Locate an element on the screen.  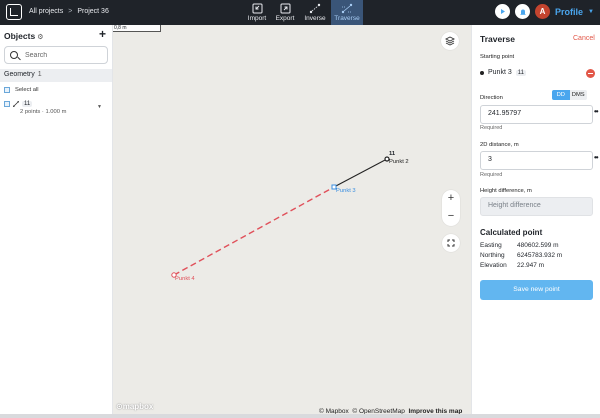
zoom-control: + − is located at coordinates (451, 208).